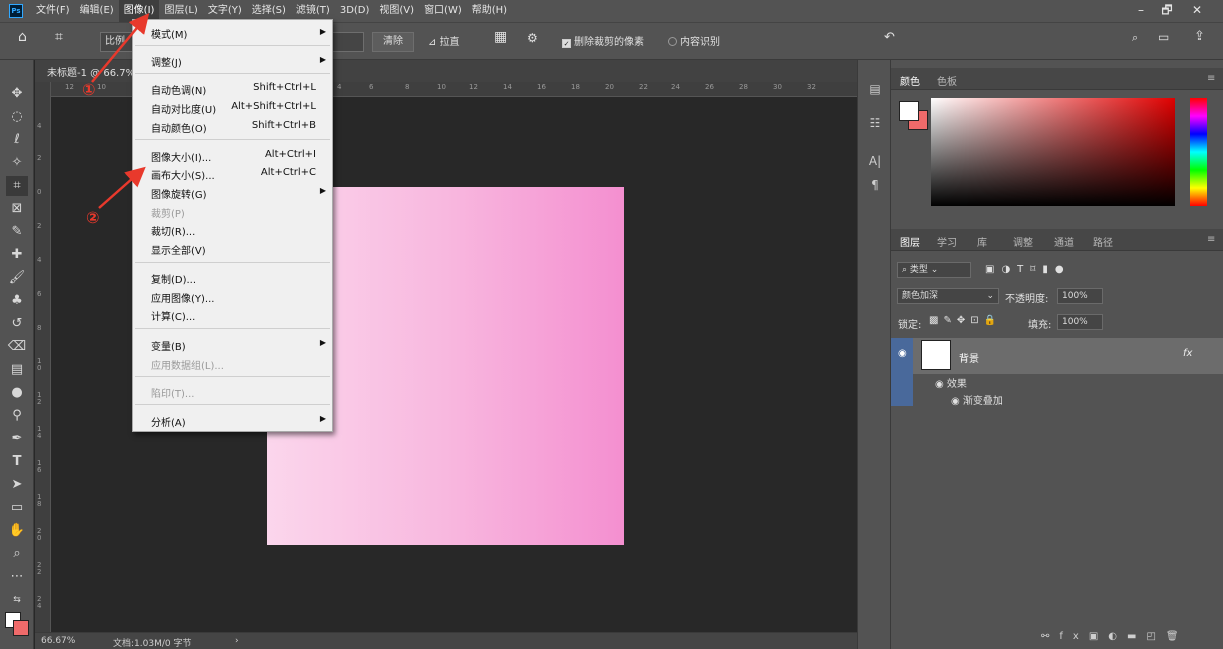  I want to click on annotation-step-1: ①, so click(89, 89).